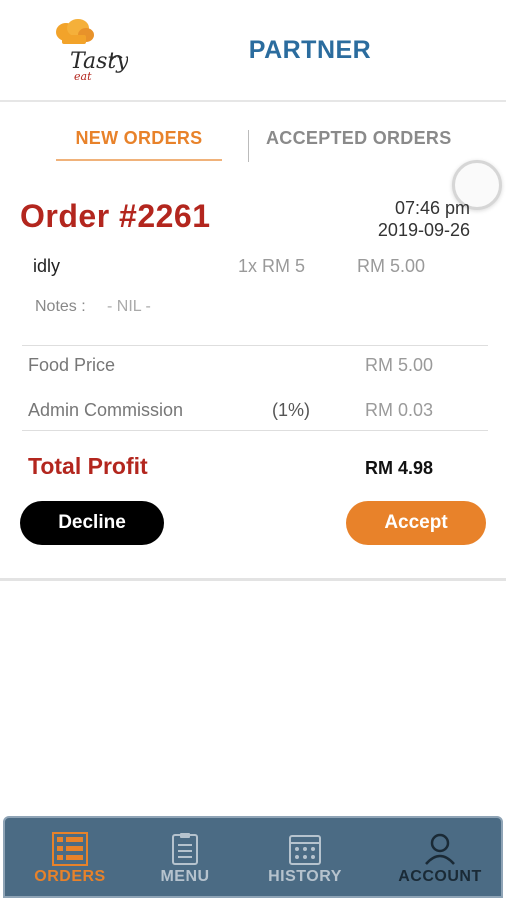  Describe the element at coordinates (399, 410) in the screenshot. I see `admin-commission-value: RM 0.03` at that location.